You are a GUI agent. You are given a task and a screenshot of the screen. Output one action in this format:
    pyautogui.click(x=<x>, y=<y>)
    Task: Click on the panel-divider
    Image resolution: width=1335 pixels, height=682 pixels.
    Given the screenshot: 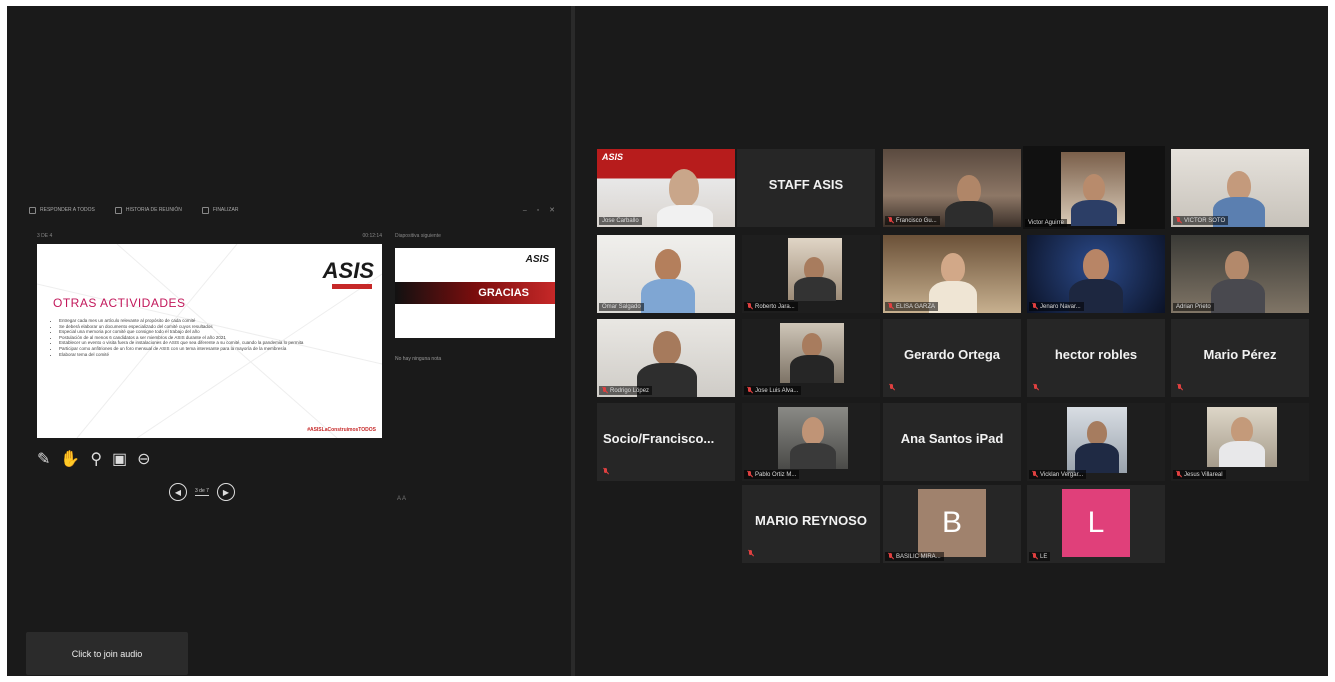 What is the action you would take?
    pyautogui.click(x=573, y=341)
    